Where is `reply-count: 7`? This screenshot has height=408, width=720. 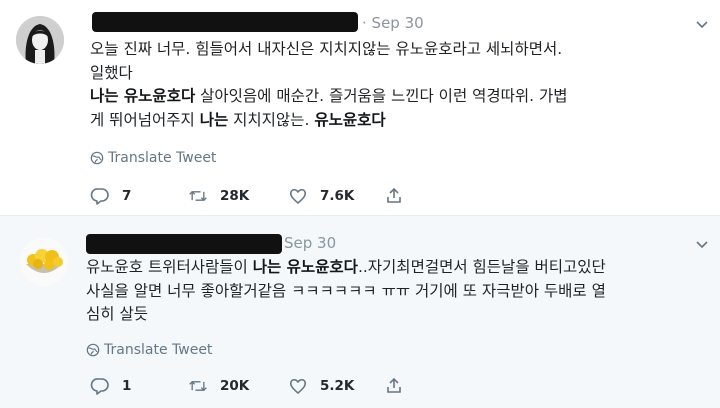
reply-count: 7 is located at coordinates (127, 196).